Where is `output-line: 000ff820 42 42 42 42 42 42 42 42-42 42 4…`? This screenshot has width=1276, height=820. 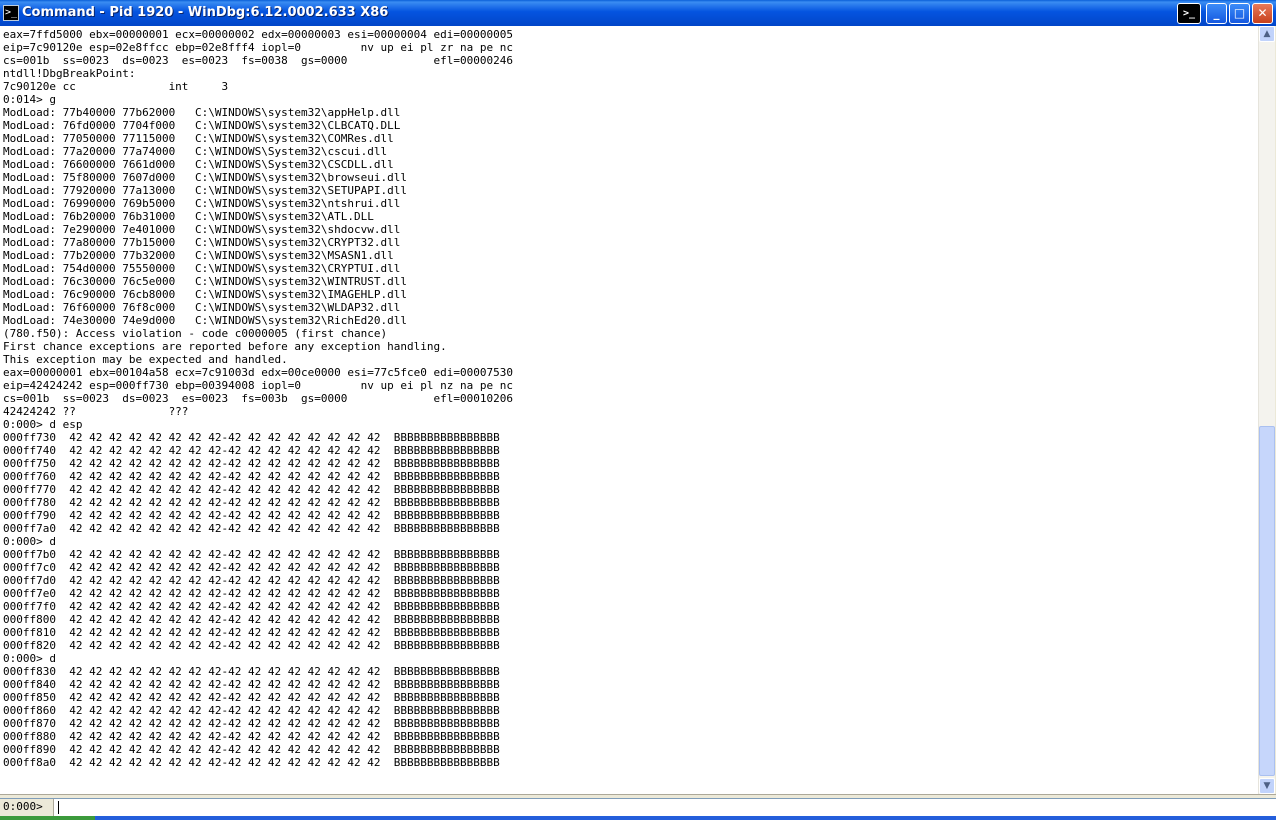 output-line: 000ff820 42 42 42 42 42 42 42 42-42 42 4… is located at coordinates (251, 645).